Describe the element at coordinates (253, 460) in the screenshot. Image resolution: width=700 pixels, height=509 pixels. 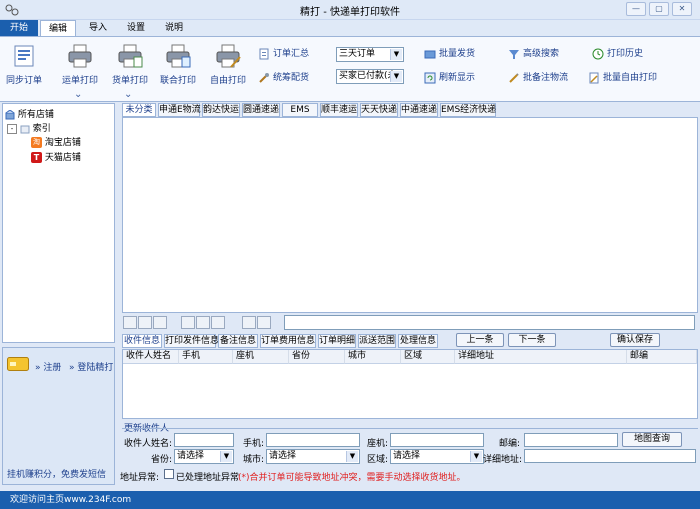
I see `city-label: 城市:` at that location.